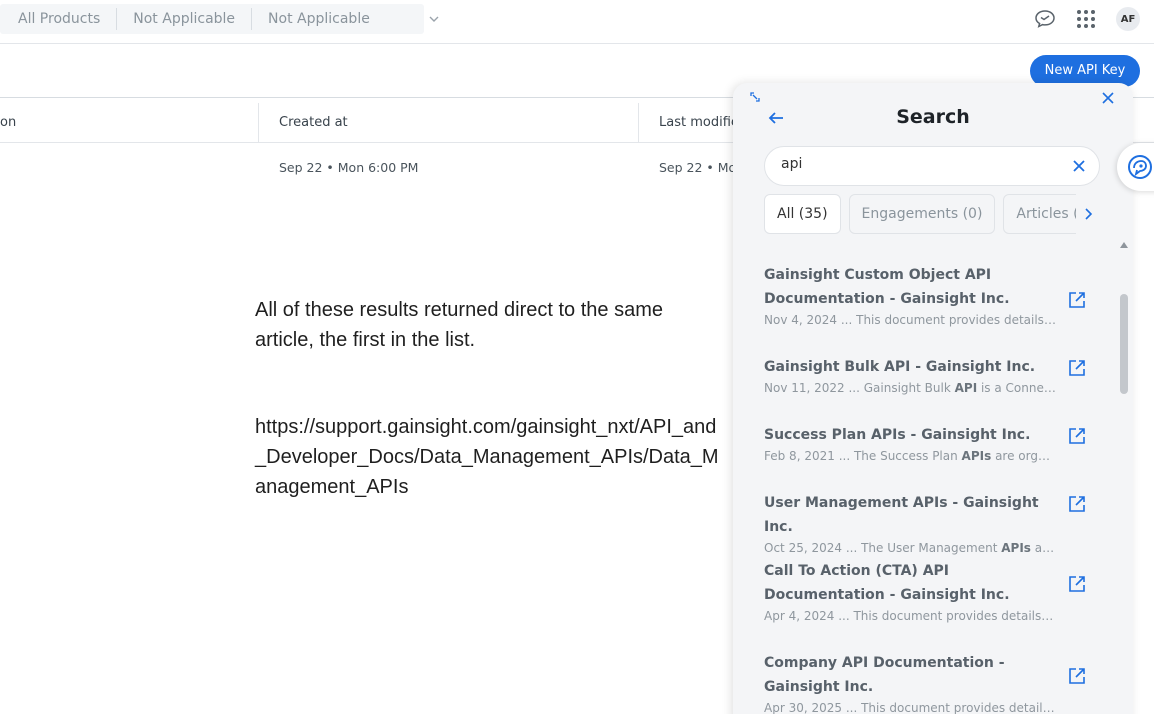  What do you see at coordinates (803, 548) in the screenshot?
I see `result-date: Oct 25, 2024` at bounding box center [803, 548].